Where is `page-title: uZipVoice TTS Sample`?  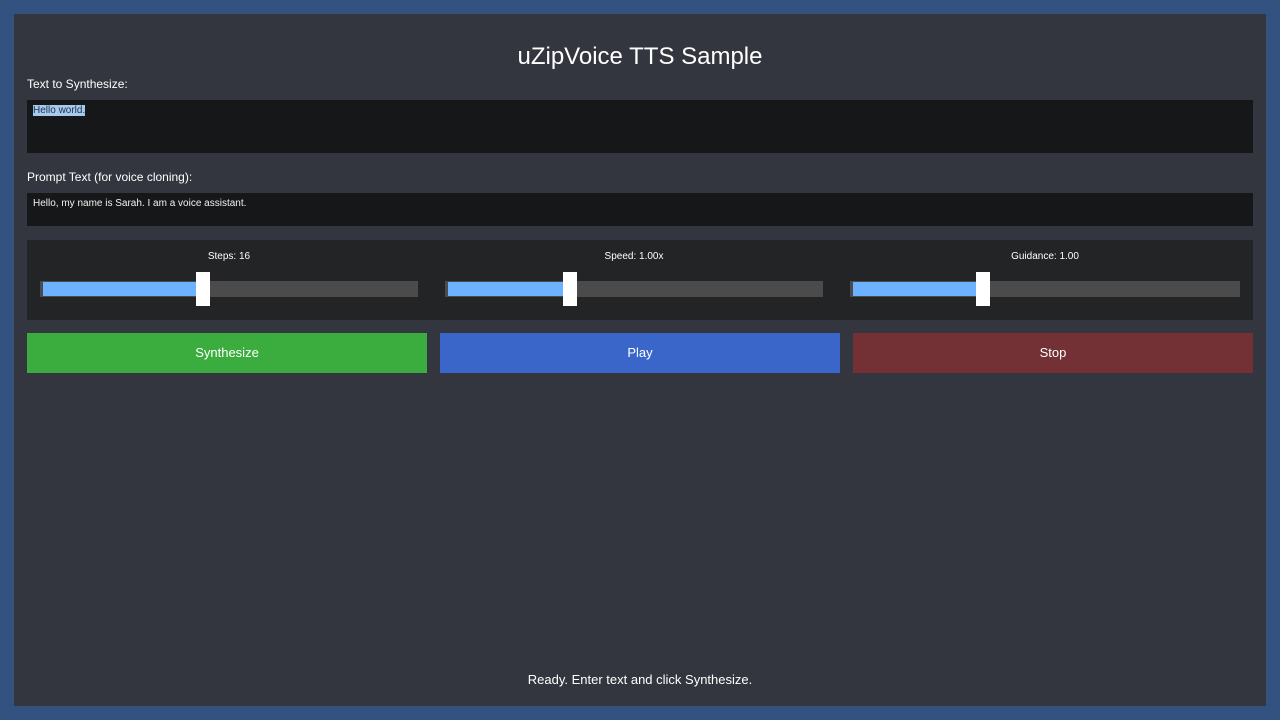
page-title: uZipVoice TTS Sample is located at coordinates (640, 56).